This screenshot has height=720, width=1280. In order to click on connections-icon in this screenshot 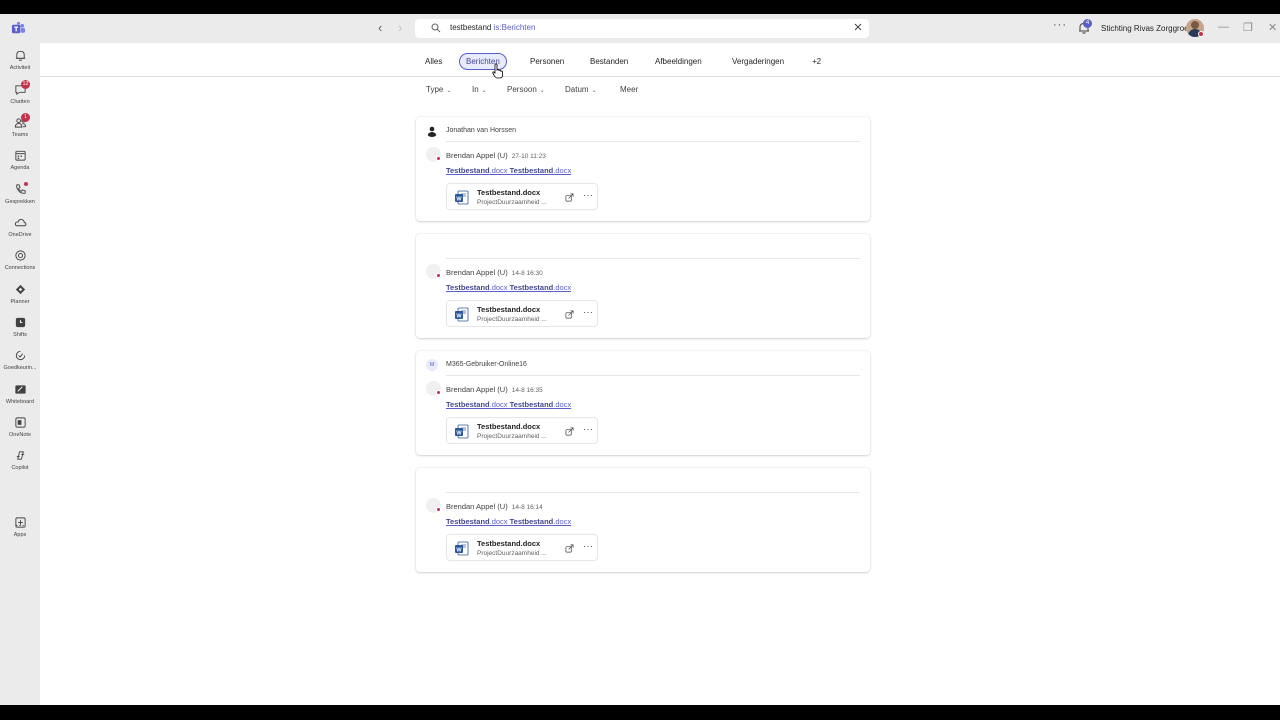, I will do `click(20, 255)`.